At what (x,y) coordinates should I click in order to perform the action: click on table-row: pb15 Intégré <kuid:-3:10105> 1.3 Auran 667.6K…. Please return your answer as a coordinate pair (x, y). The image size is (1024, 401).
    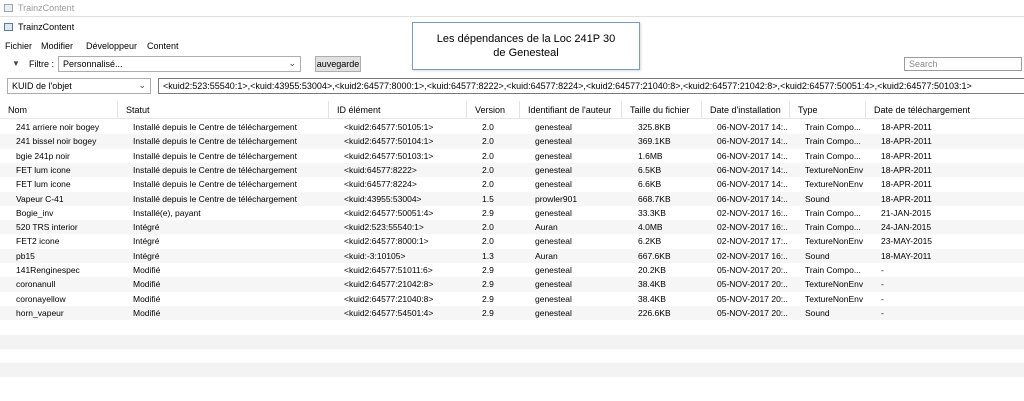
    Looking at the image, I should click on (512, 255).